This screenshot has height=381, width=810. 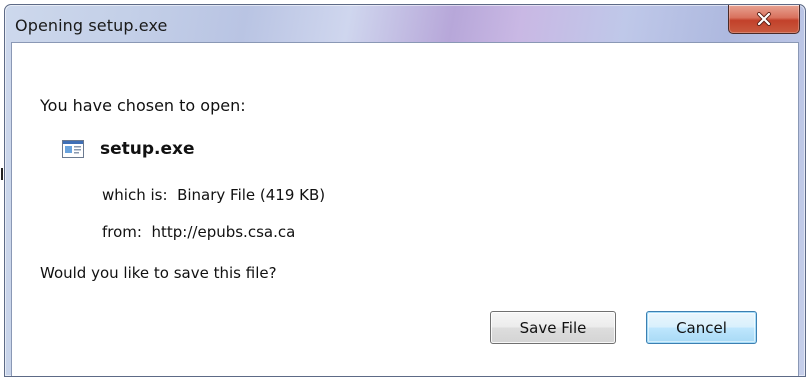 What do you see at coordinates (701, 327) in the screenshot?
I see `cancel-button: Cancel` at bounding box center [701, 327].